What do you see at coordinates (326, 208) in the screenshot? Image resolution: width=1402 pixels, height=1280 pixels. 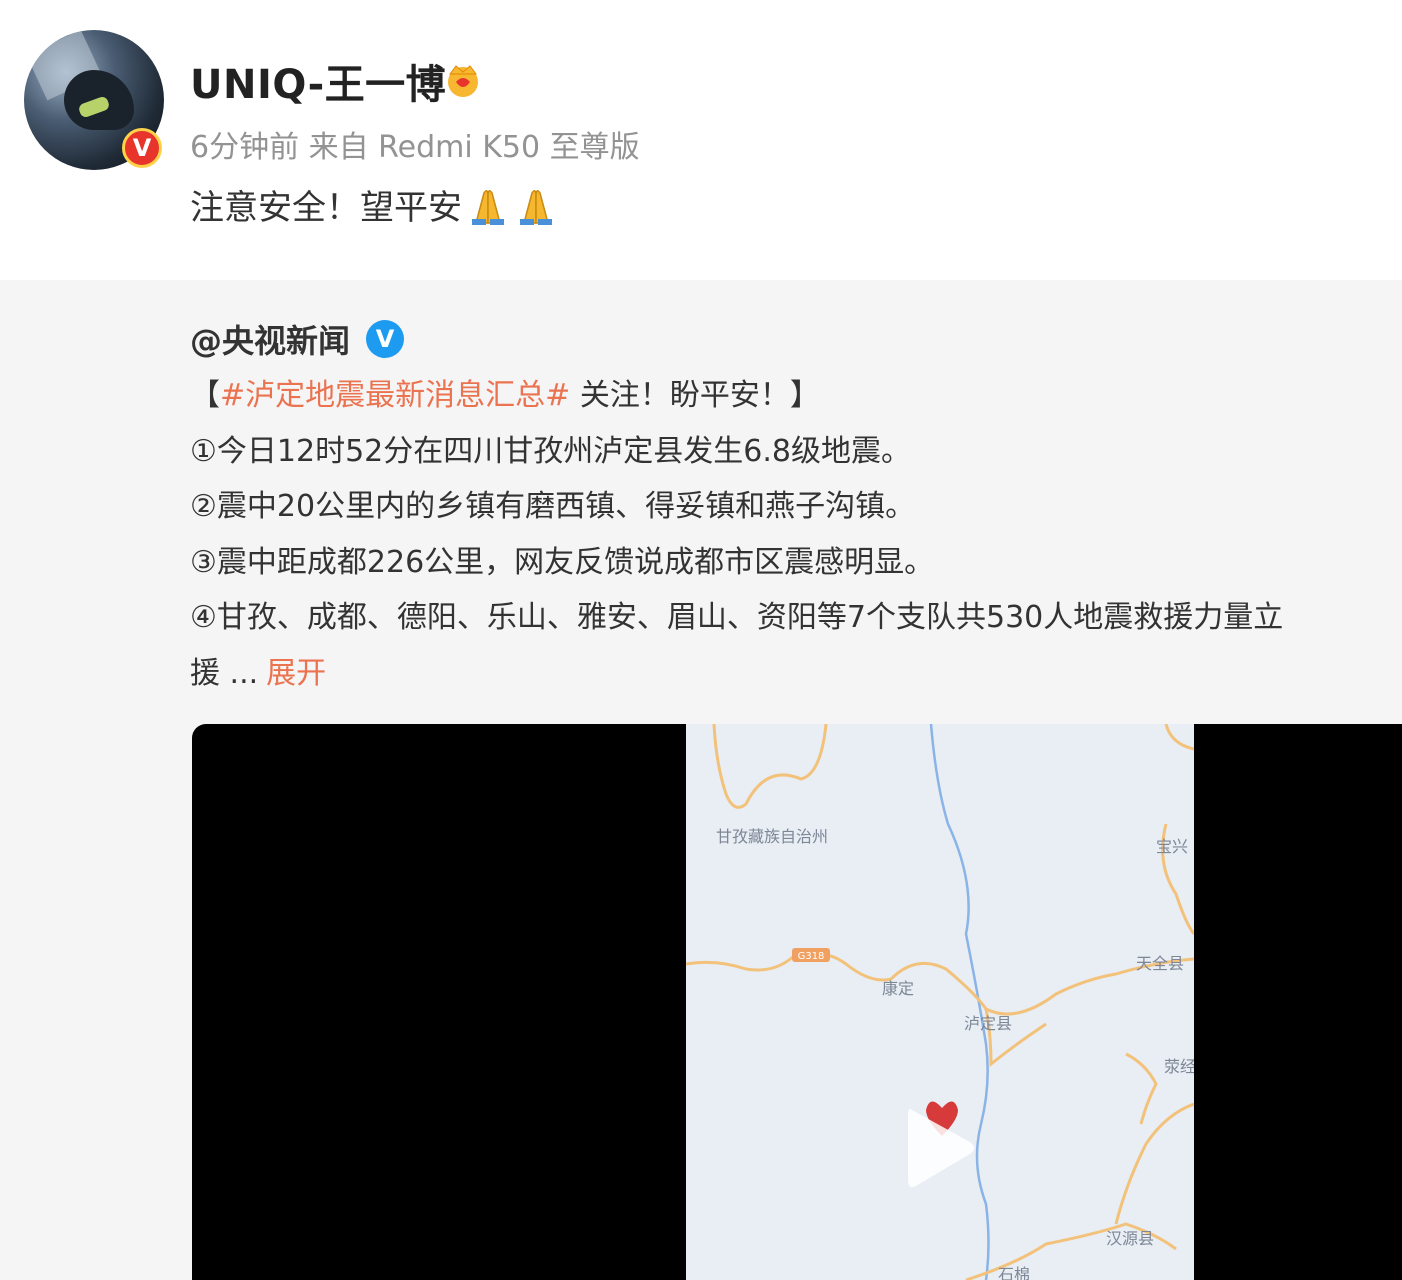 I see `post-text-content: 注意安全！望平安` at bounding box center [326, 208].